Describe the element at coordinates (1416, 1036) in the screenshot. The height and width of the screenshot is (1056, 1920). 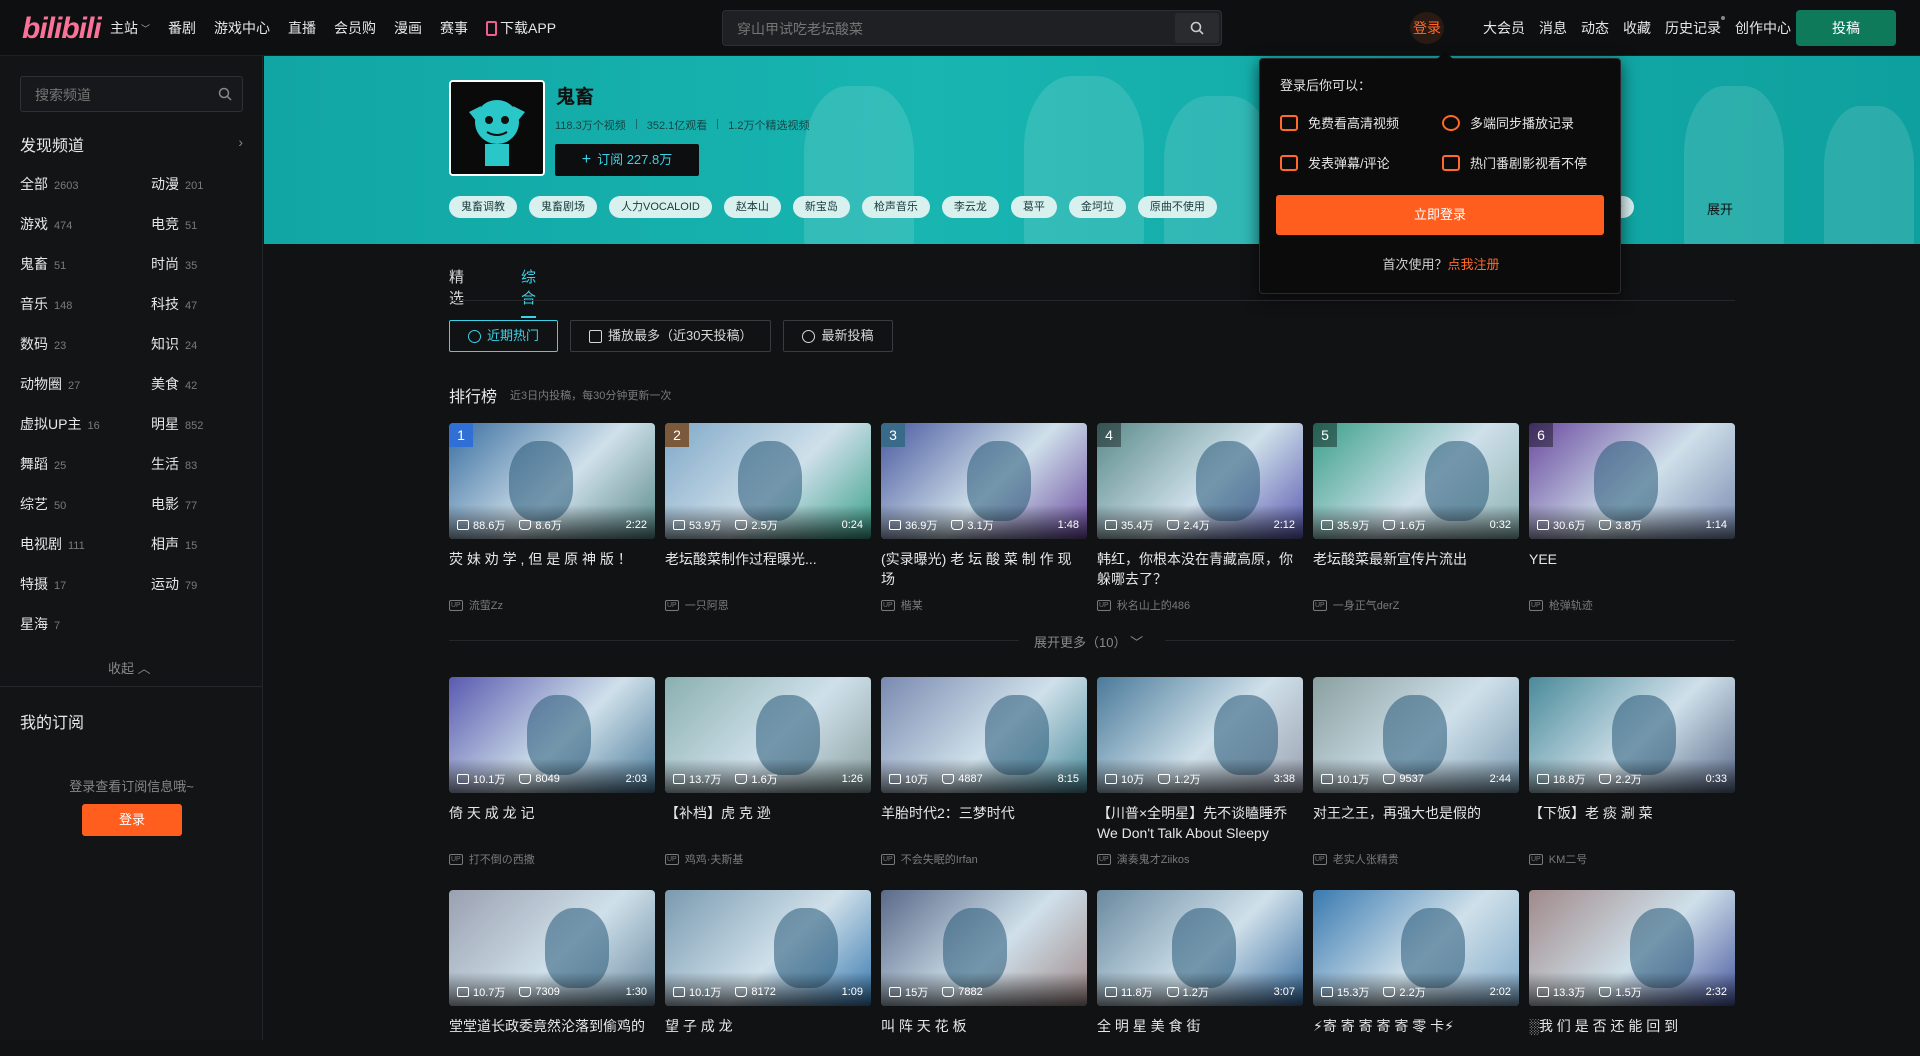
I see `video-title: ⚡寄 寄 寄 寄 寄 零 卡⚡` at that location.